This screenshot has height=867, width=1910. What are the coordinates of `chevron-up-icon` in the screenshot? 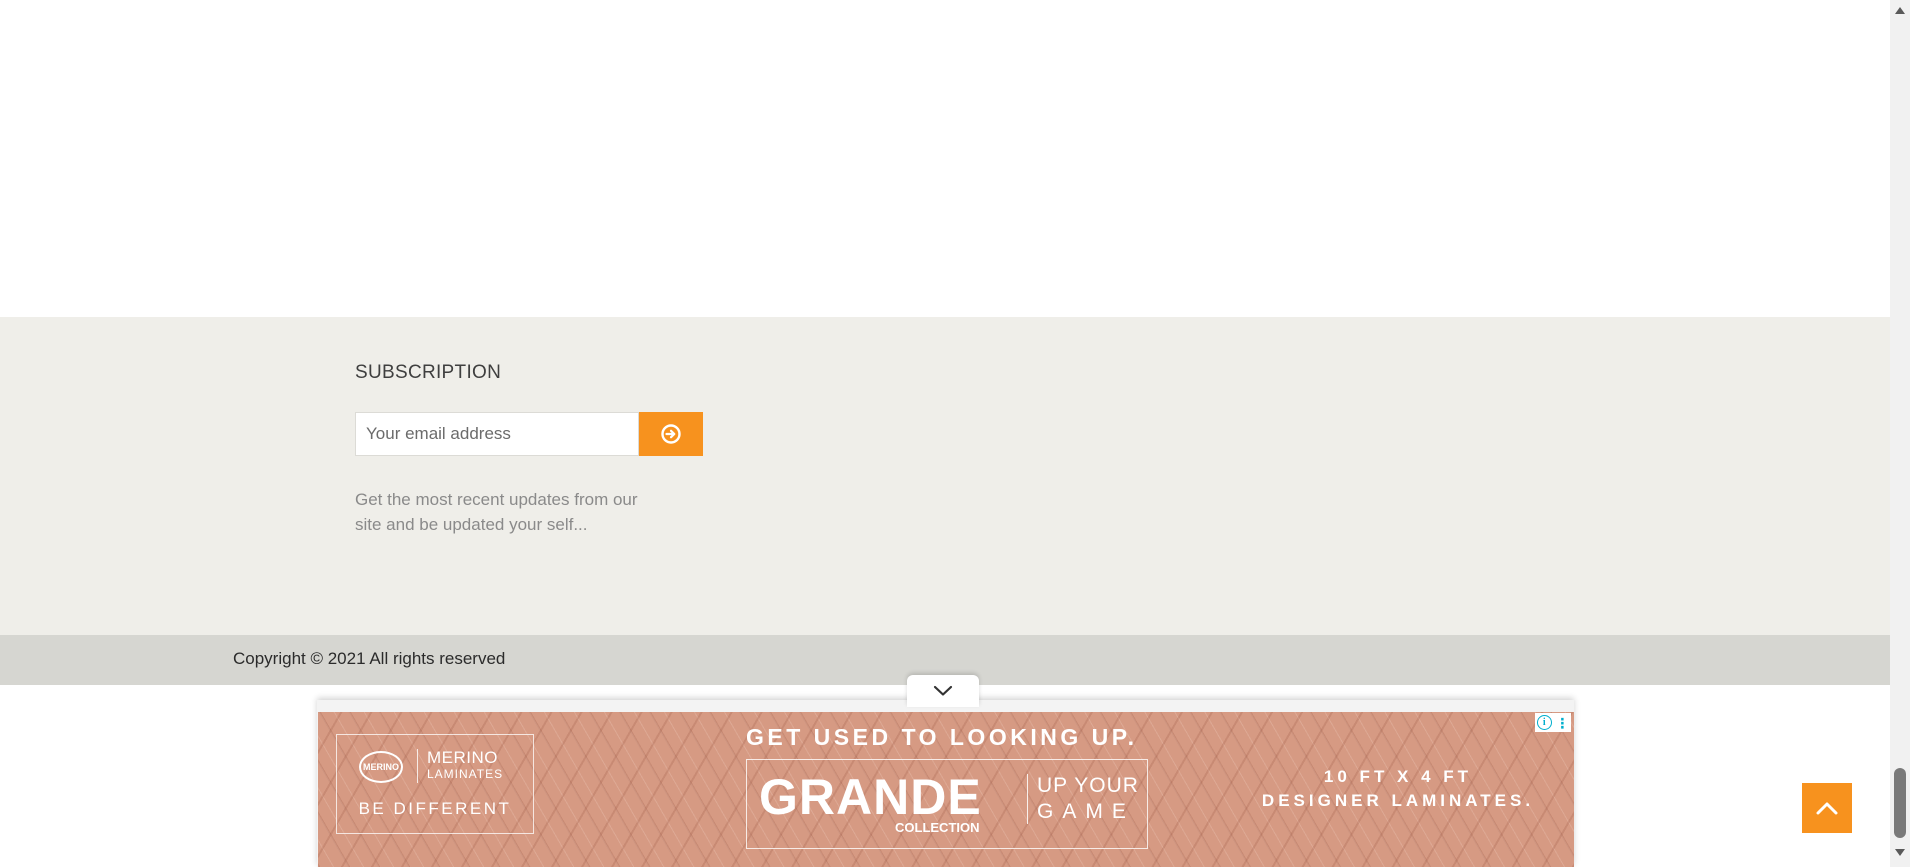 It's located at (1827, 808).